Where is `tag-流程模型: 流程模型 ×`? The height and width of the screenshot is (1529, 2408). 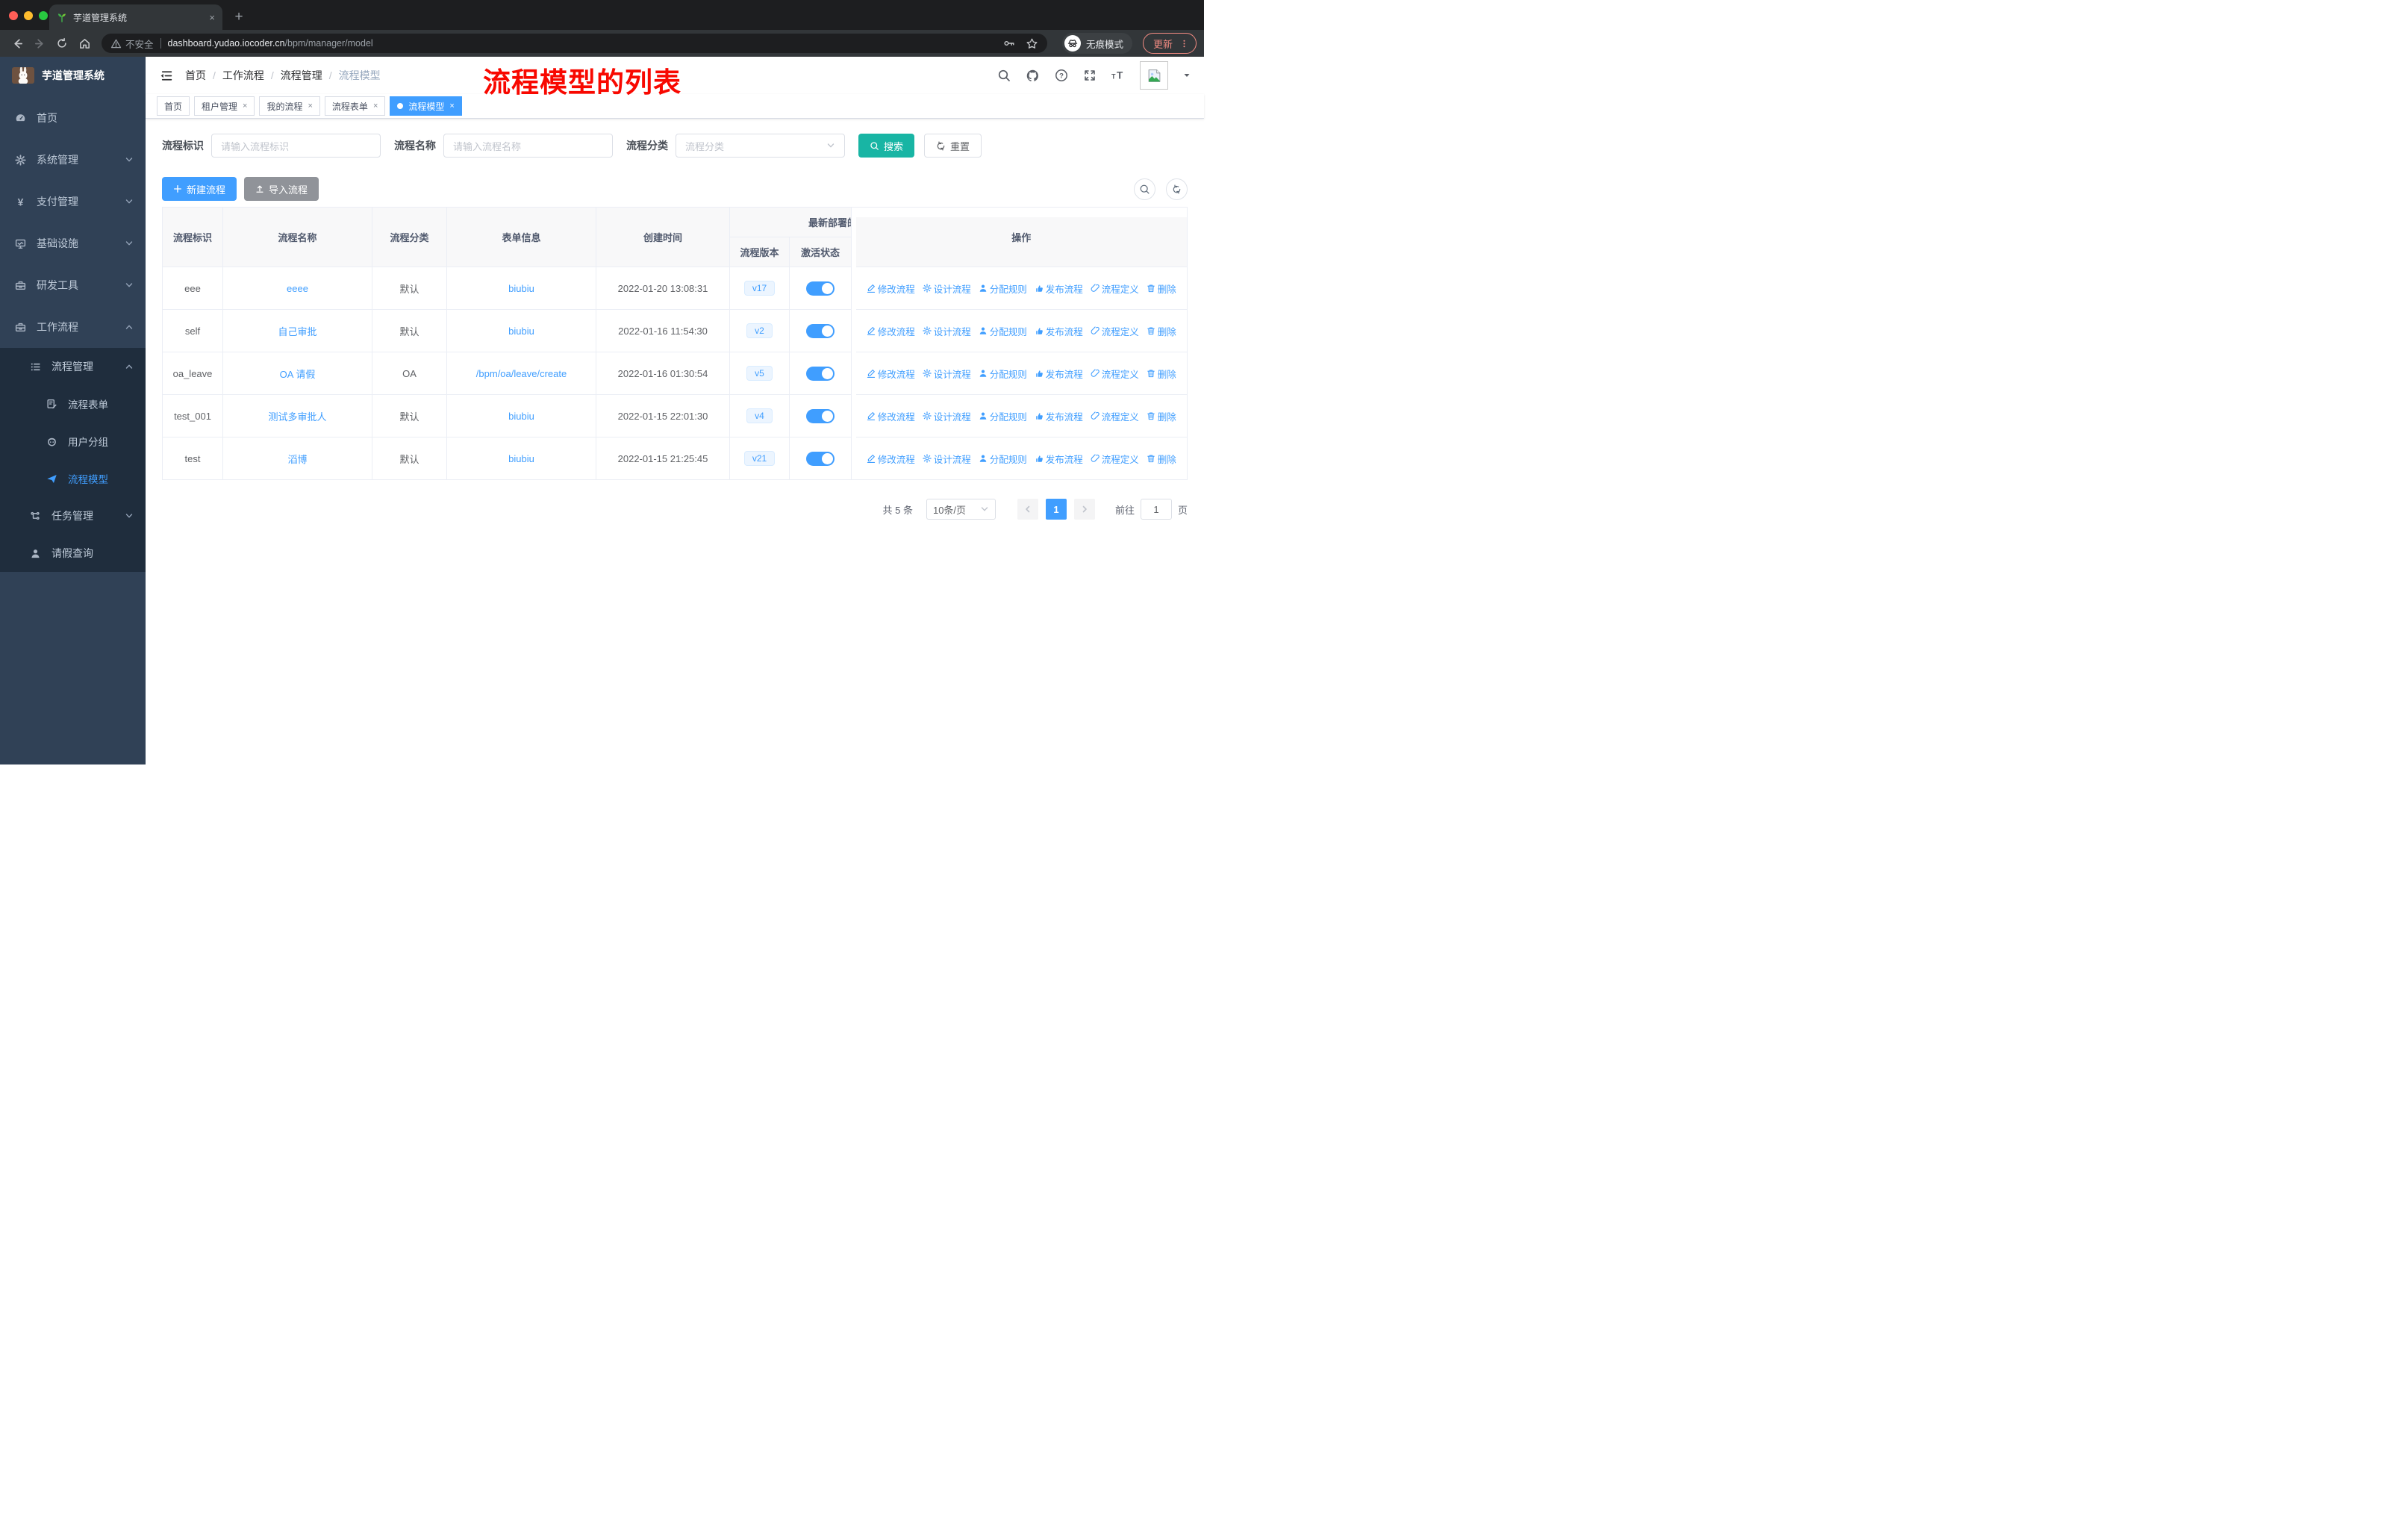
tag-流程模型: 流程模型 × is located at coordinates (426, 106).